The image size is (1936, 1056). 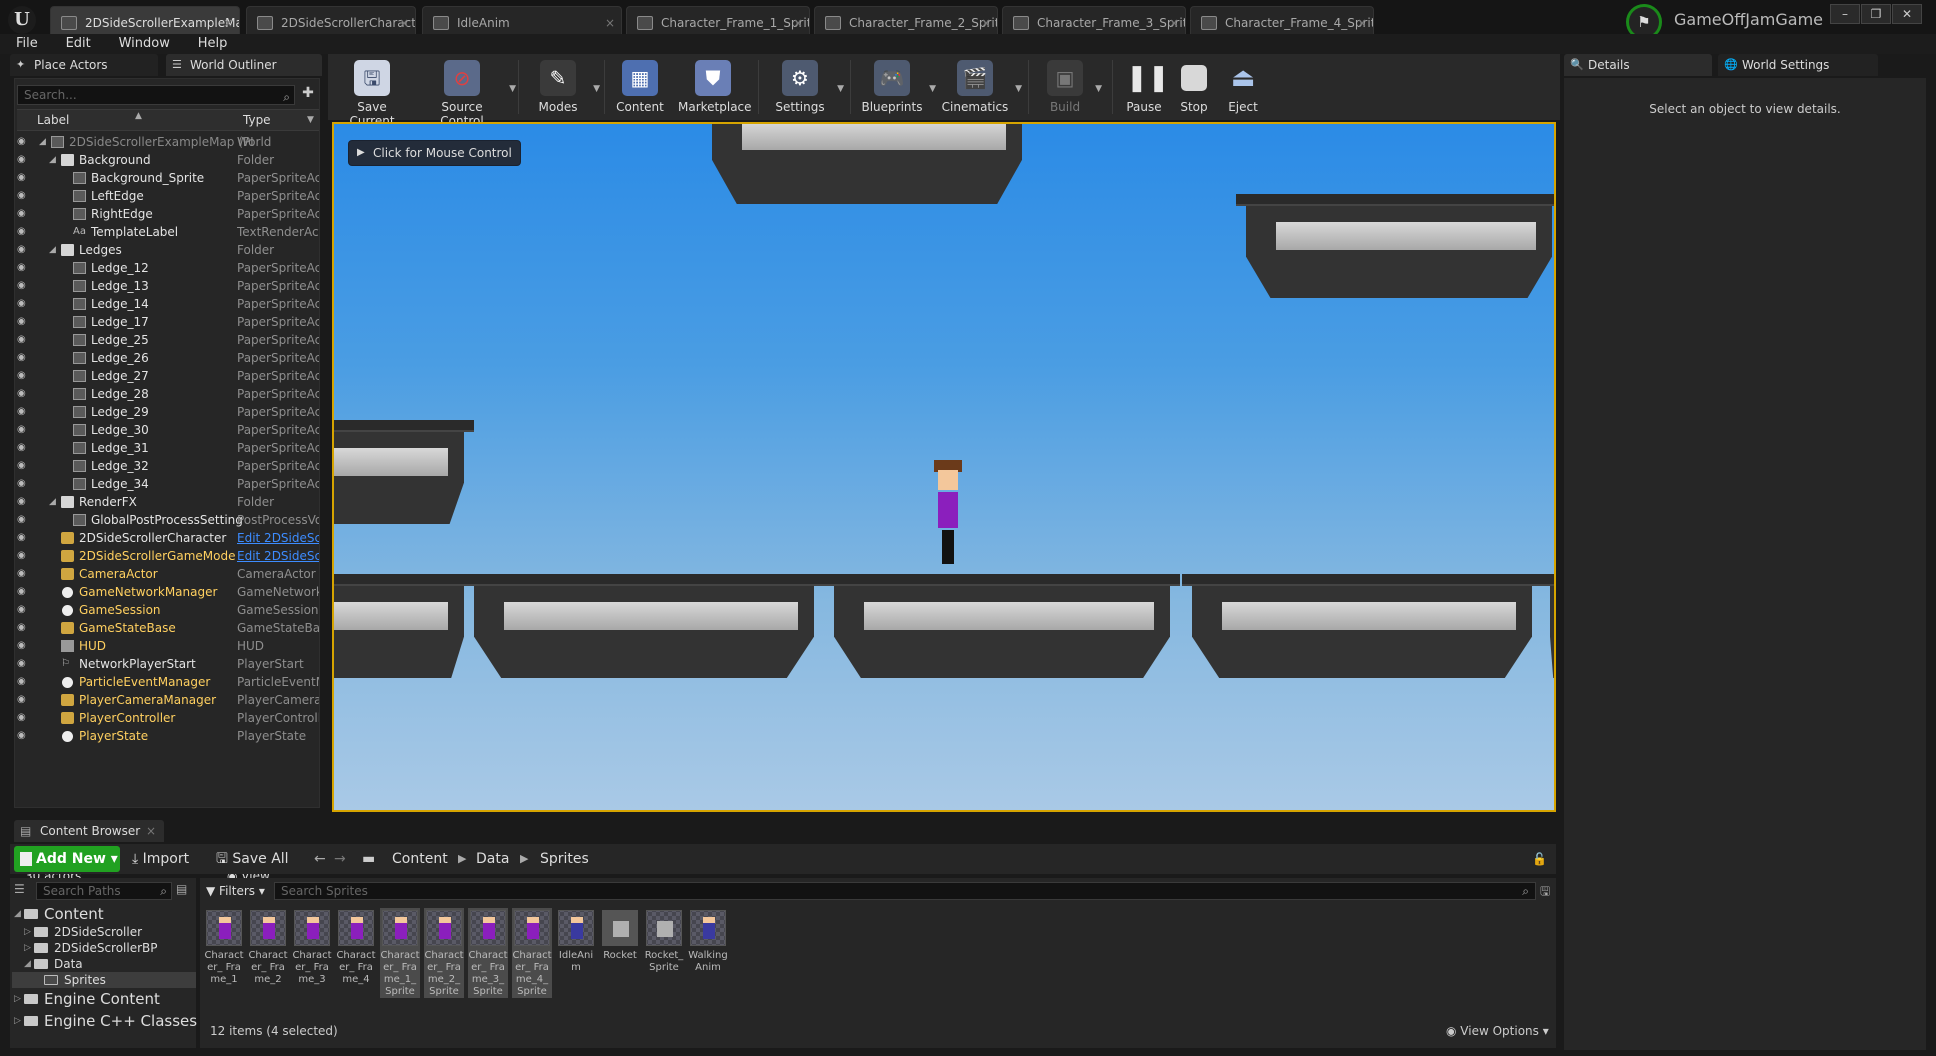 I want to click on asset-tile: Character_ Frame_2, so click(x=268, y=953).